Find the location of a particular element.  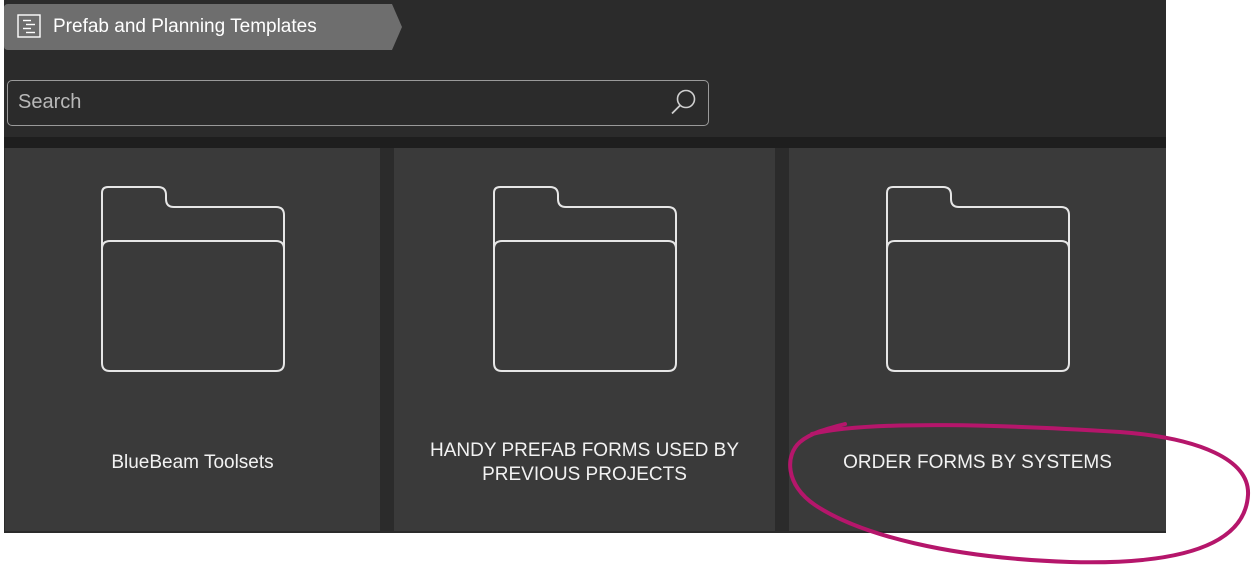

folder-label: ORDER FORMS BY SYSTEMS is located at coordinates (977, 462).